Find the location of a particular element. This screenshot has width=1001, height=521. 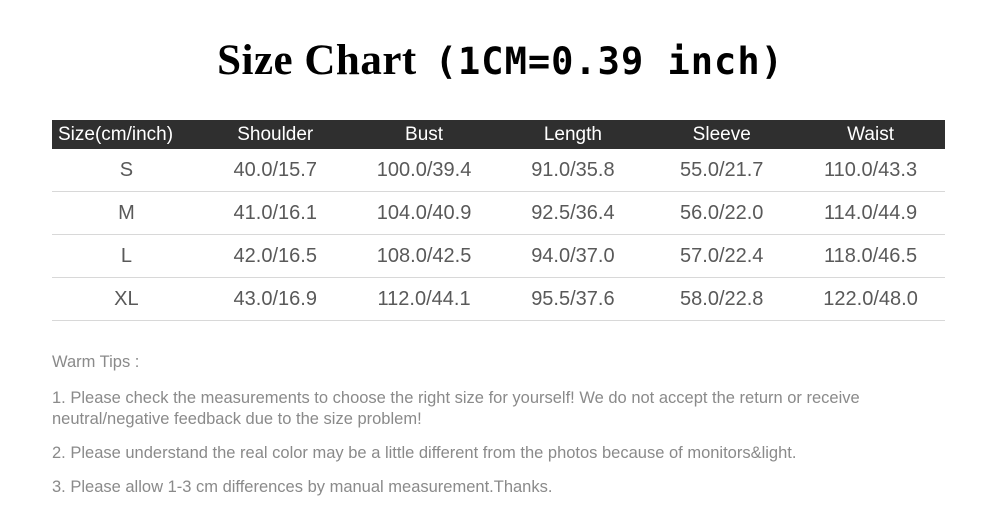

cell-length: 94.0/37.0 is located at coordinates (573, 256).